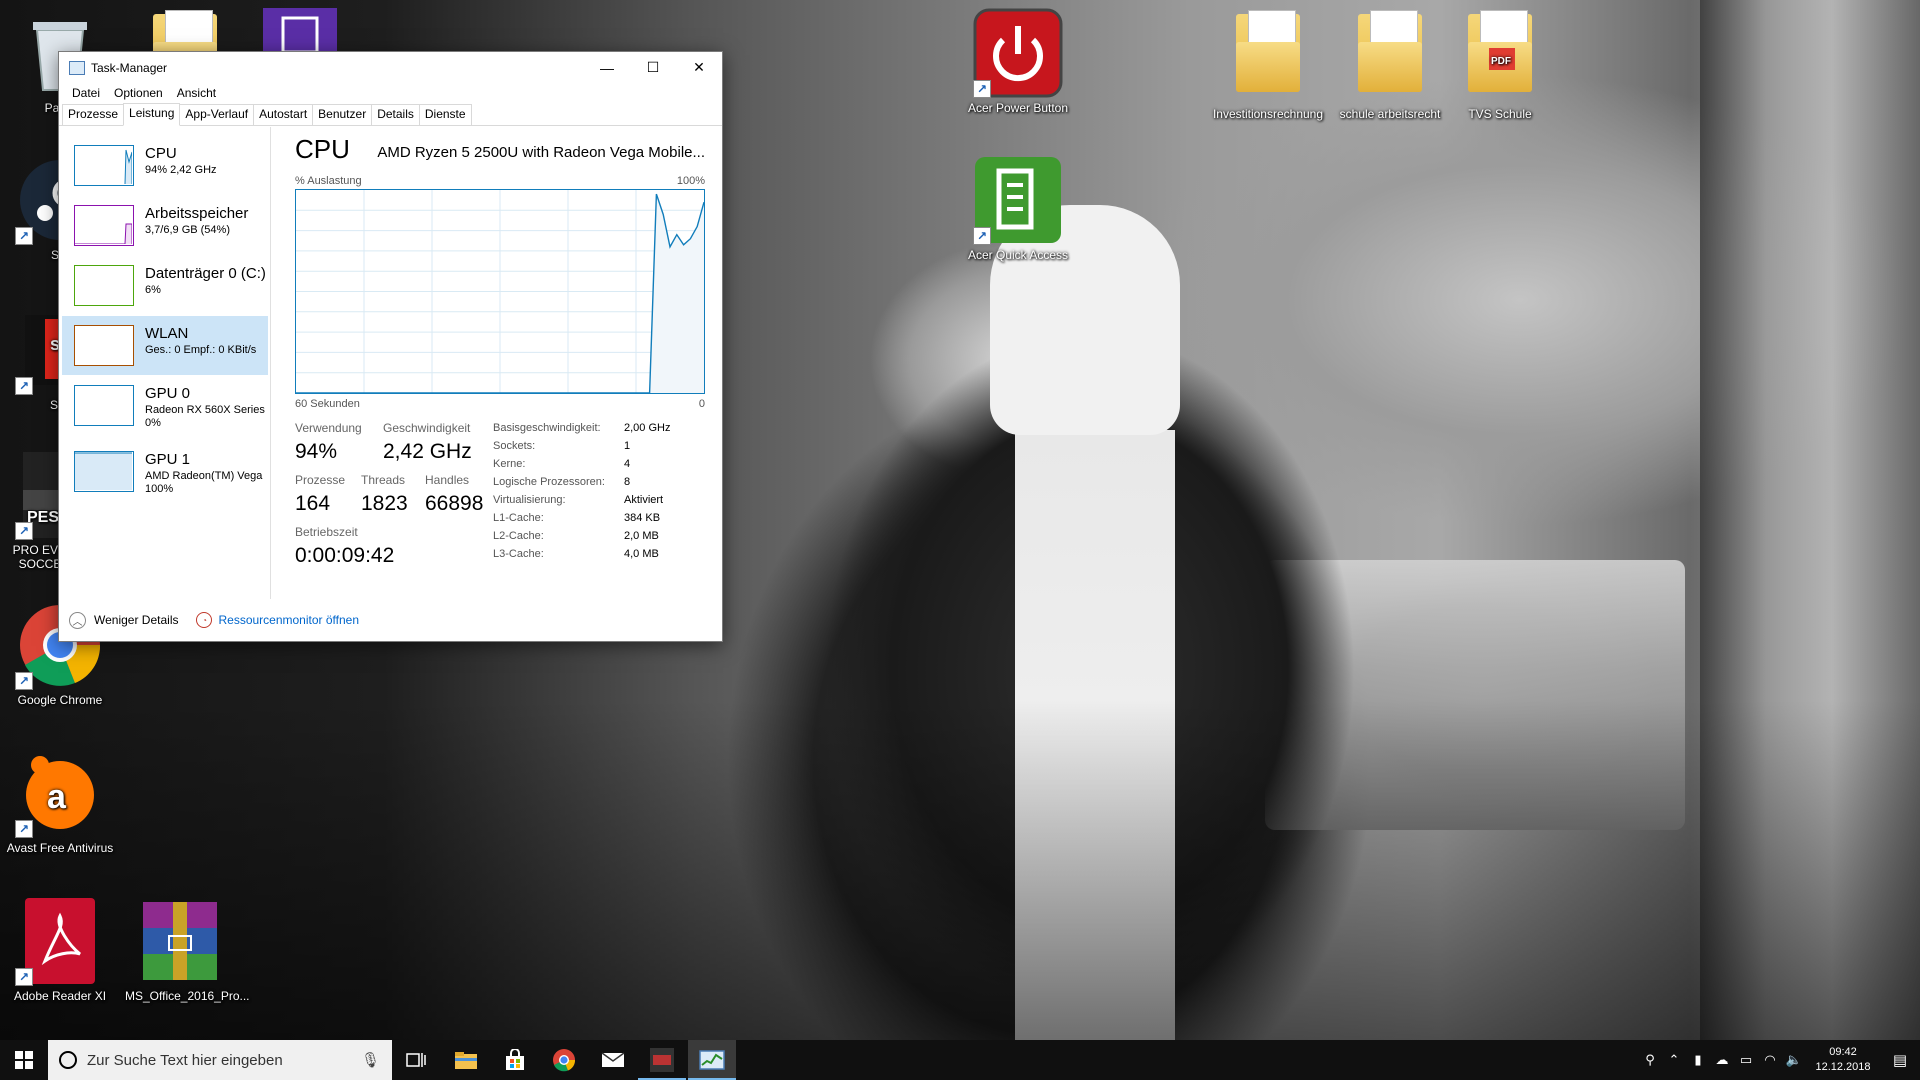 The width and height of the screenshot is (1920, 1080). Describe the element at coordinates (161, 153) in the screenshot. I see `sidebar-item-label: CPU` at that location.